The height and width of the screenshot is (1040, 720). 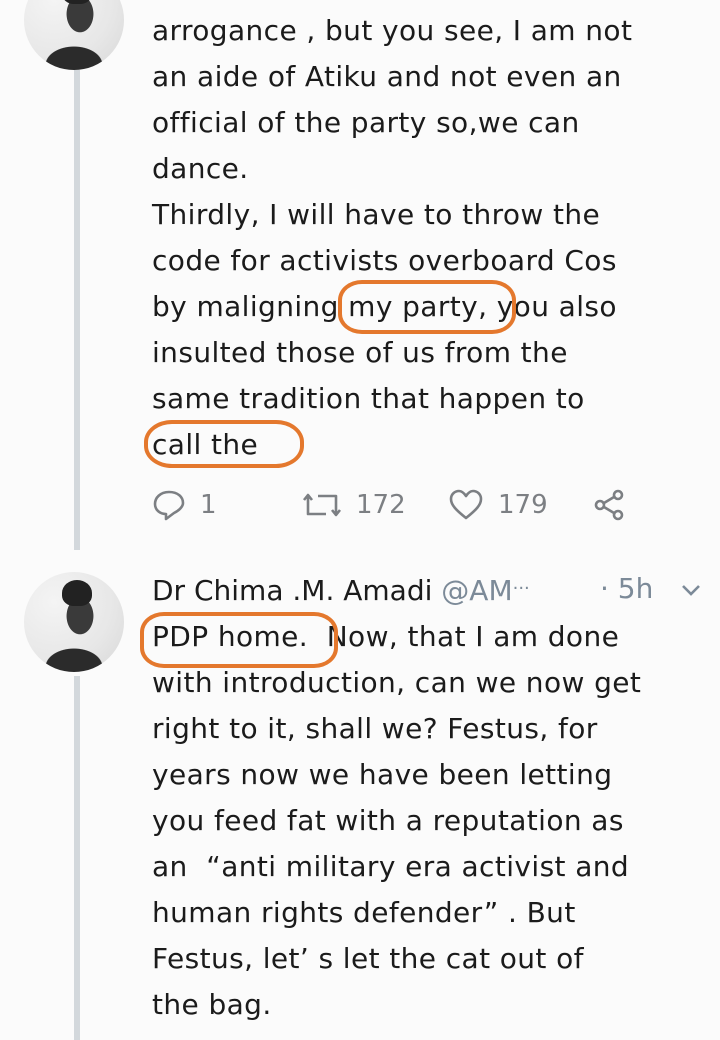 What do you see at coordinates (169, 505) in the screenshot?
I see `reply-icon` at bounding box center [169, 505].